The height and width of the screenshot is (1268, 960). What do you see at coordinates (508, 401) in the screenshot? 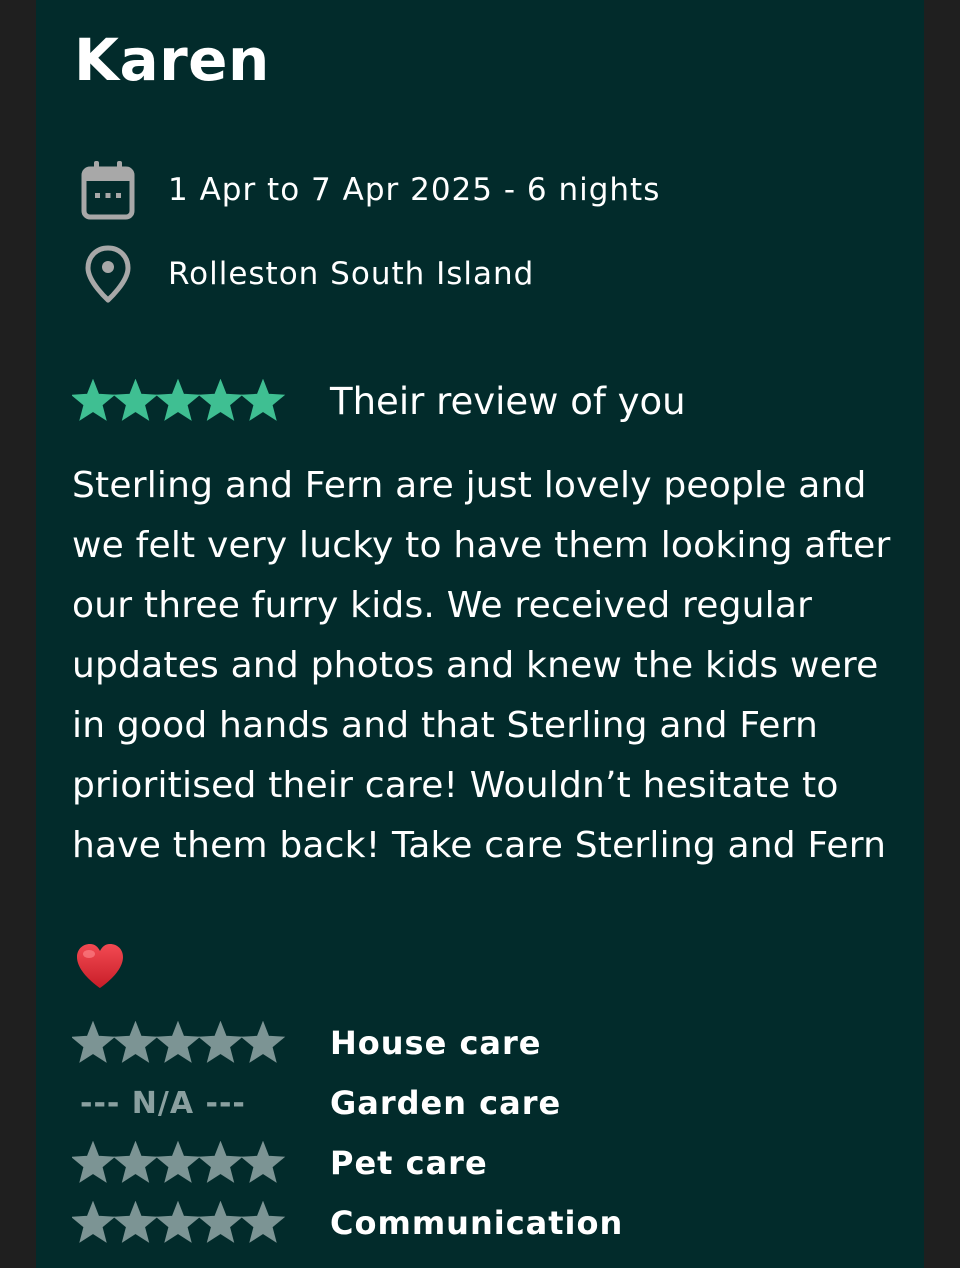
I see `overall-rating-label: Their review of you` at bounding box center [508, 401].